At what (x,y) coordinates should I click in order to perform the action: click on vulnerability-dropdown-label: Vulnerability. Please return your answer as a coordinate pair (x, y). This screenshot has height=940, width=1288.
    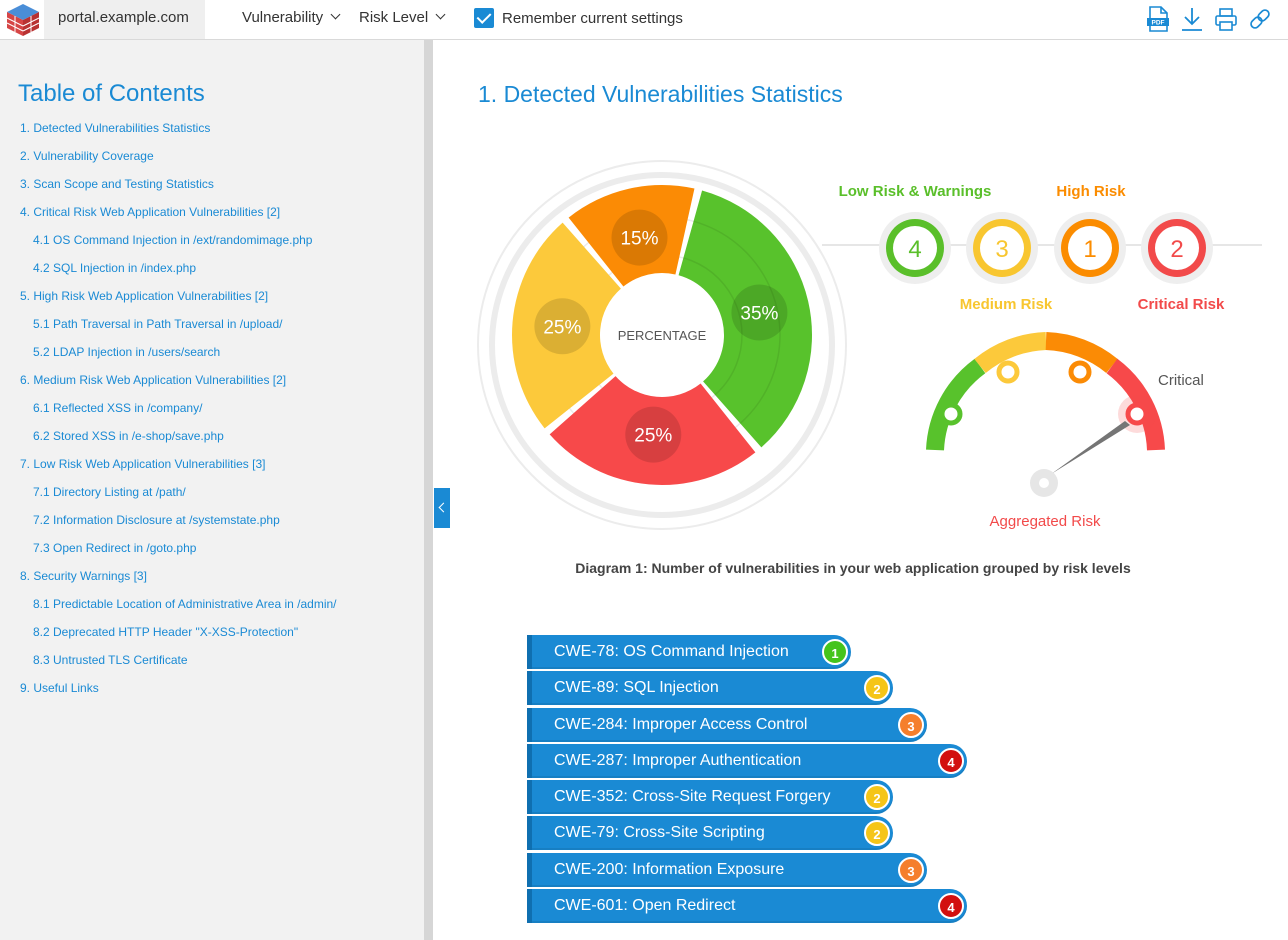
    Looking at the image, I should click on (283, 17).